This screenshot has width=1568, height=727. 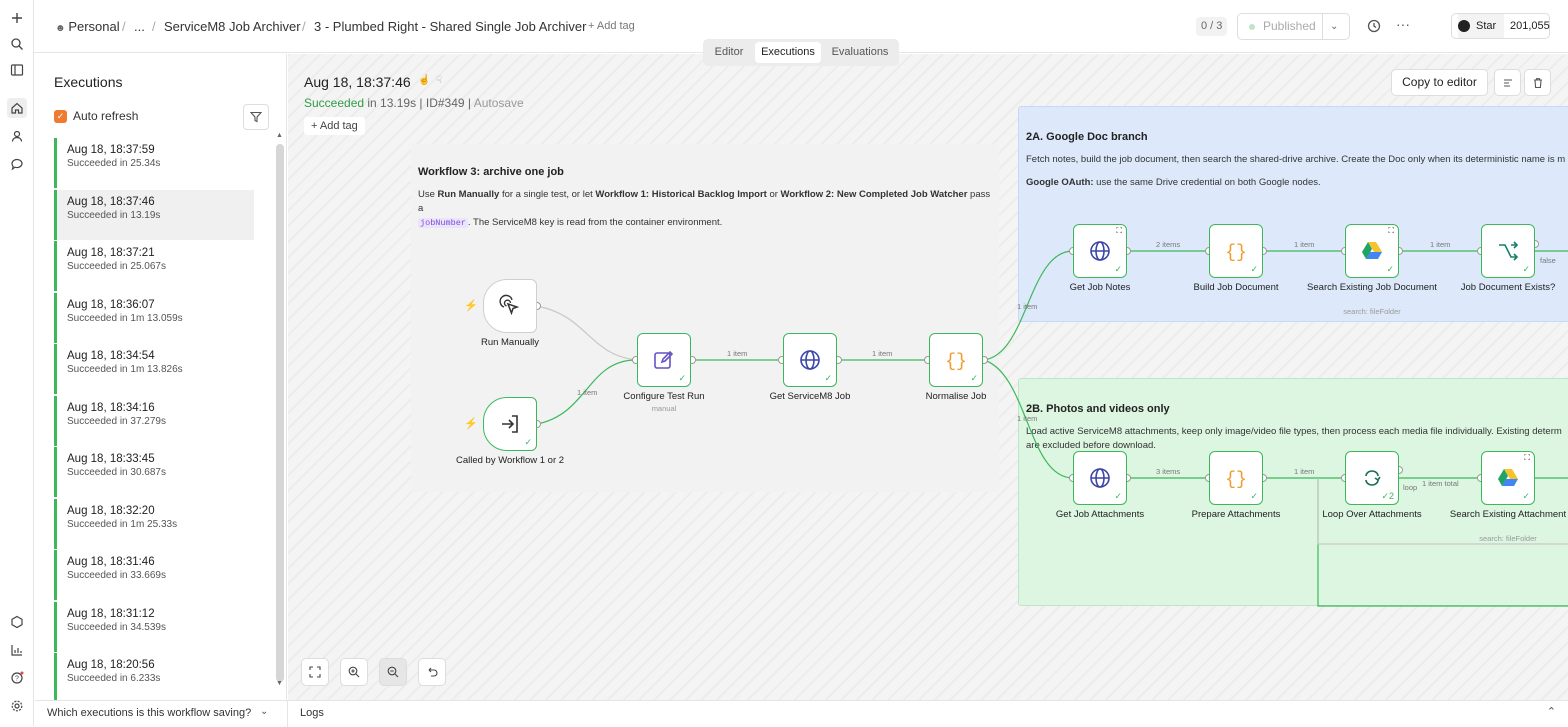 I want to click on node-normalise-job: {} ✓, so click(x=956, y=360).